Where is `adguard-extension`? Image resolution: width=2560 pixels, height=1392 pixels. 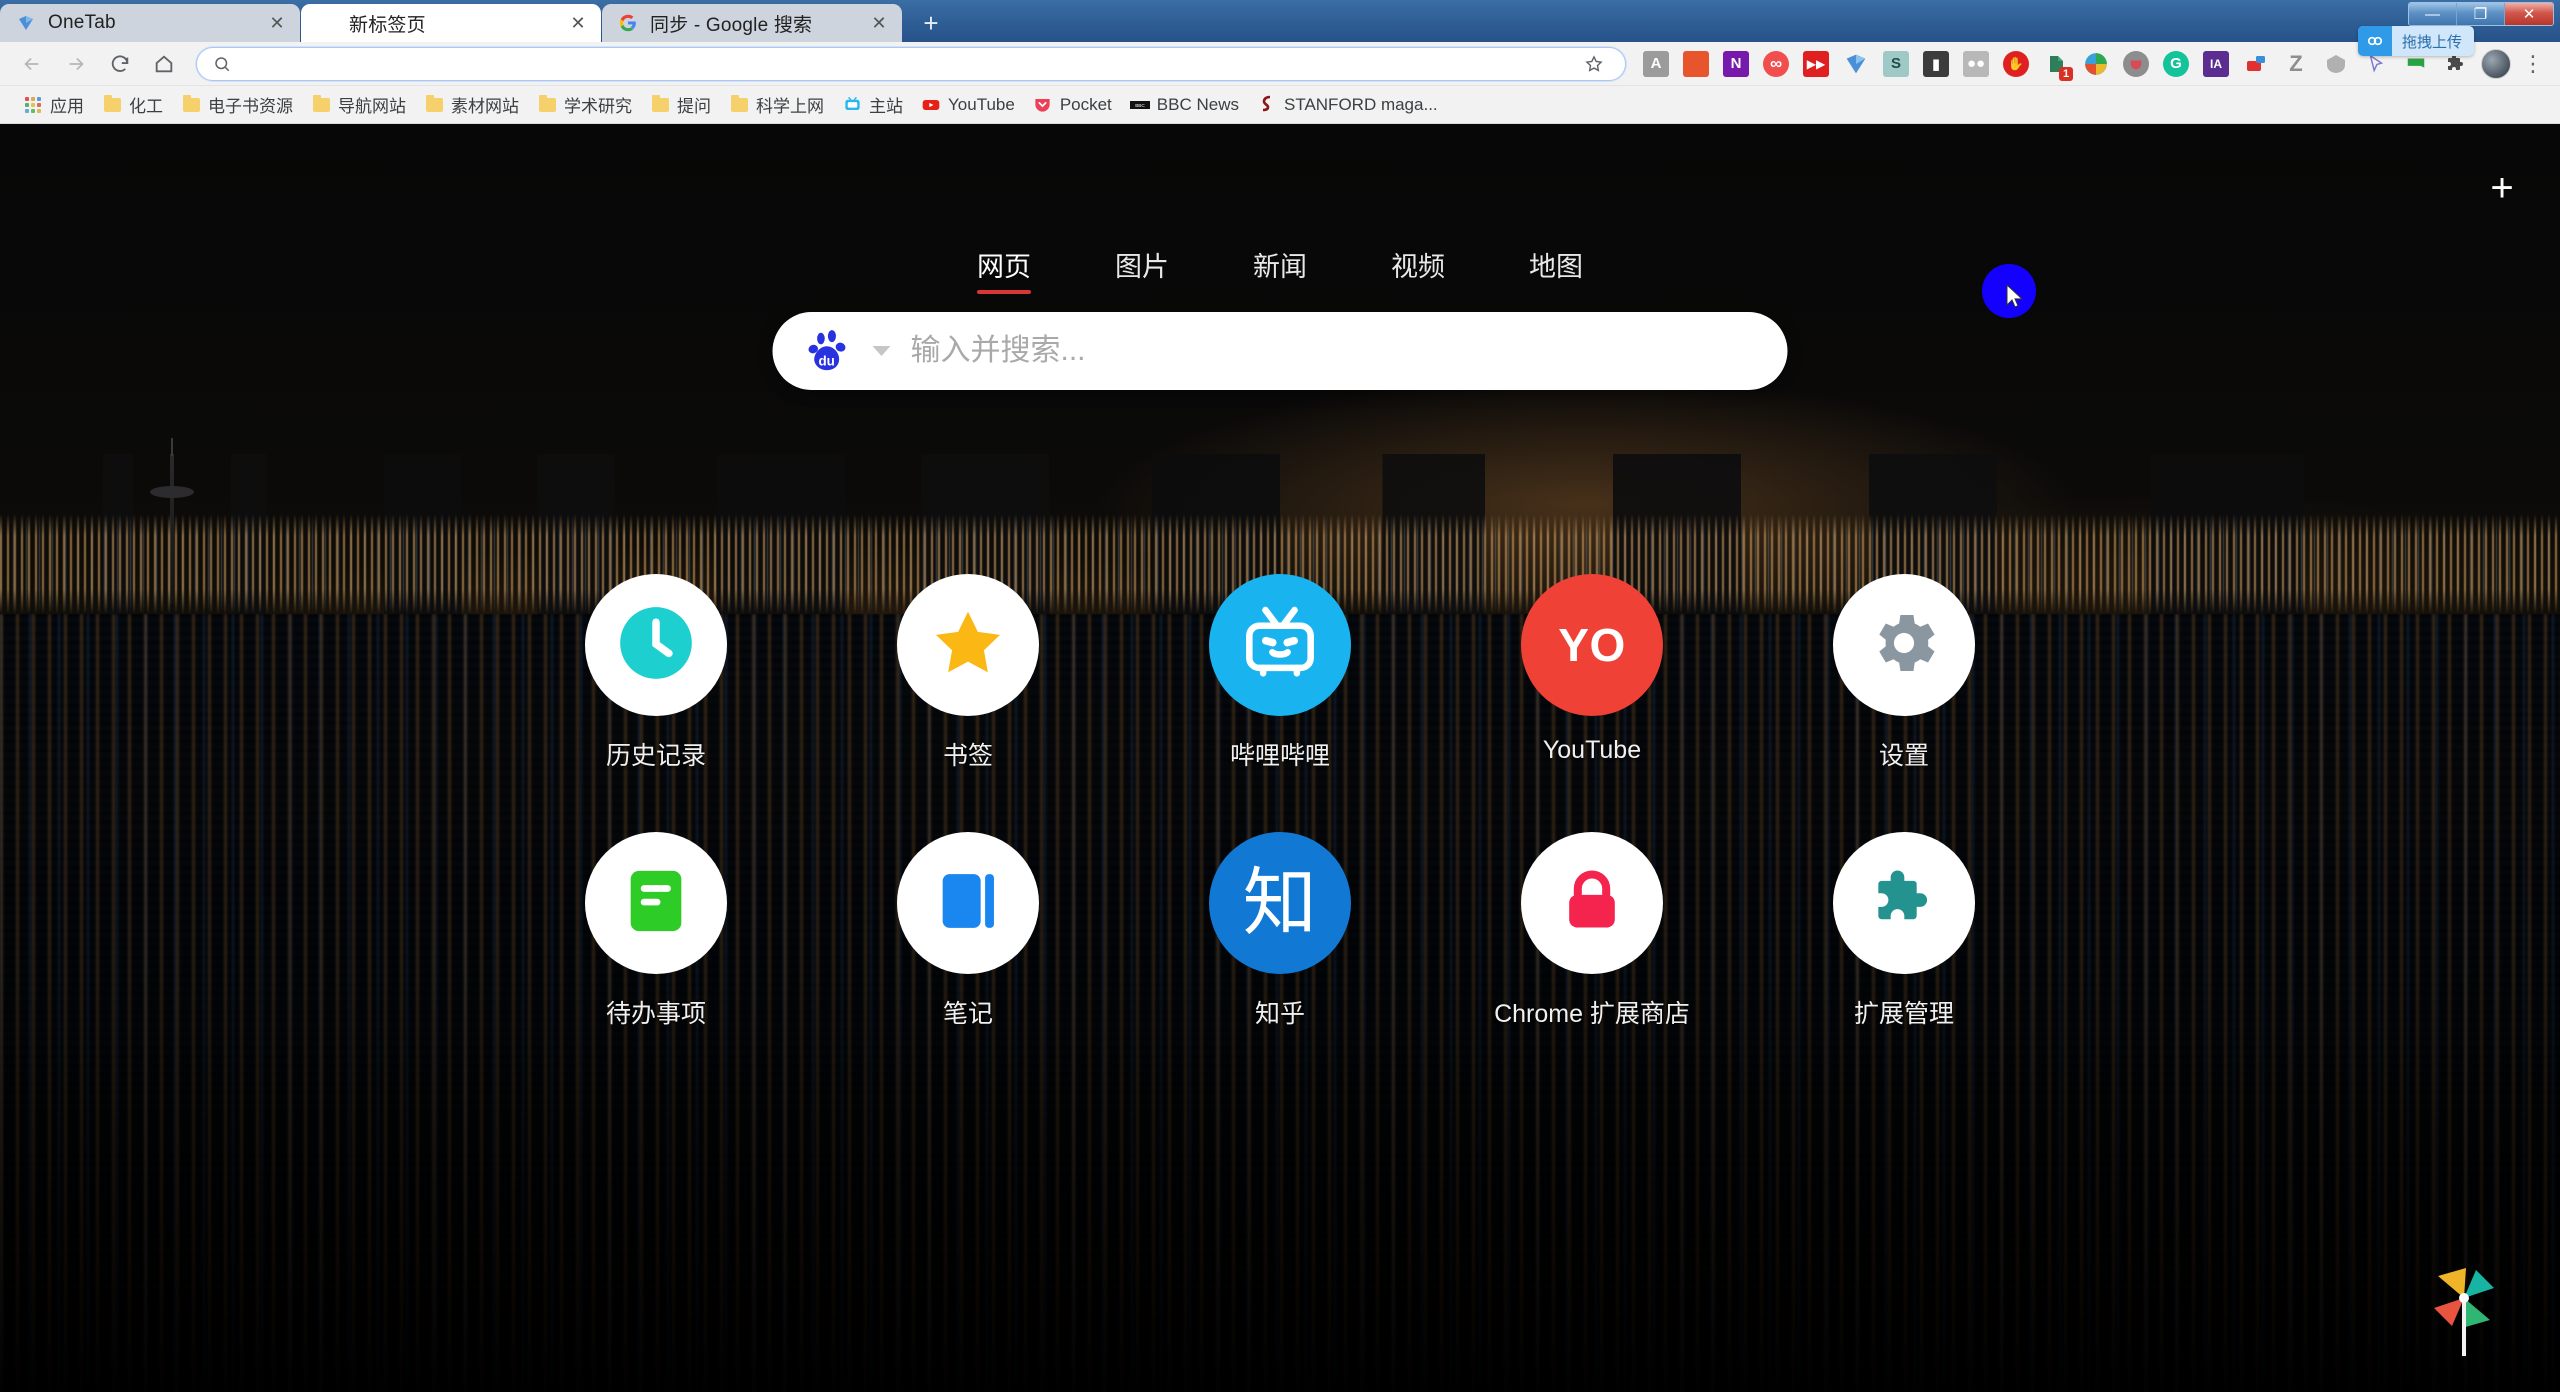 adguard-extension is located at coordinates (2336, 64).